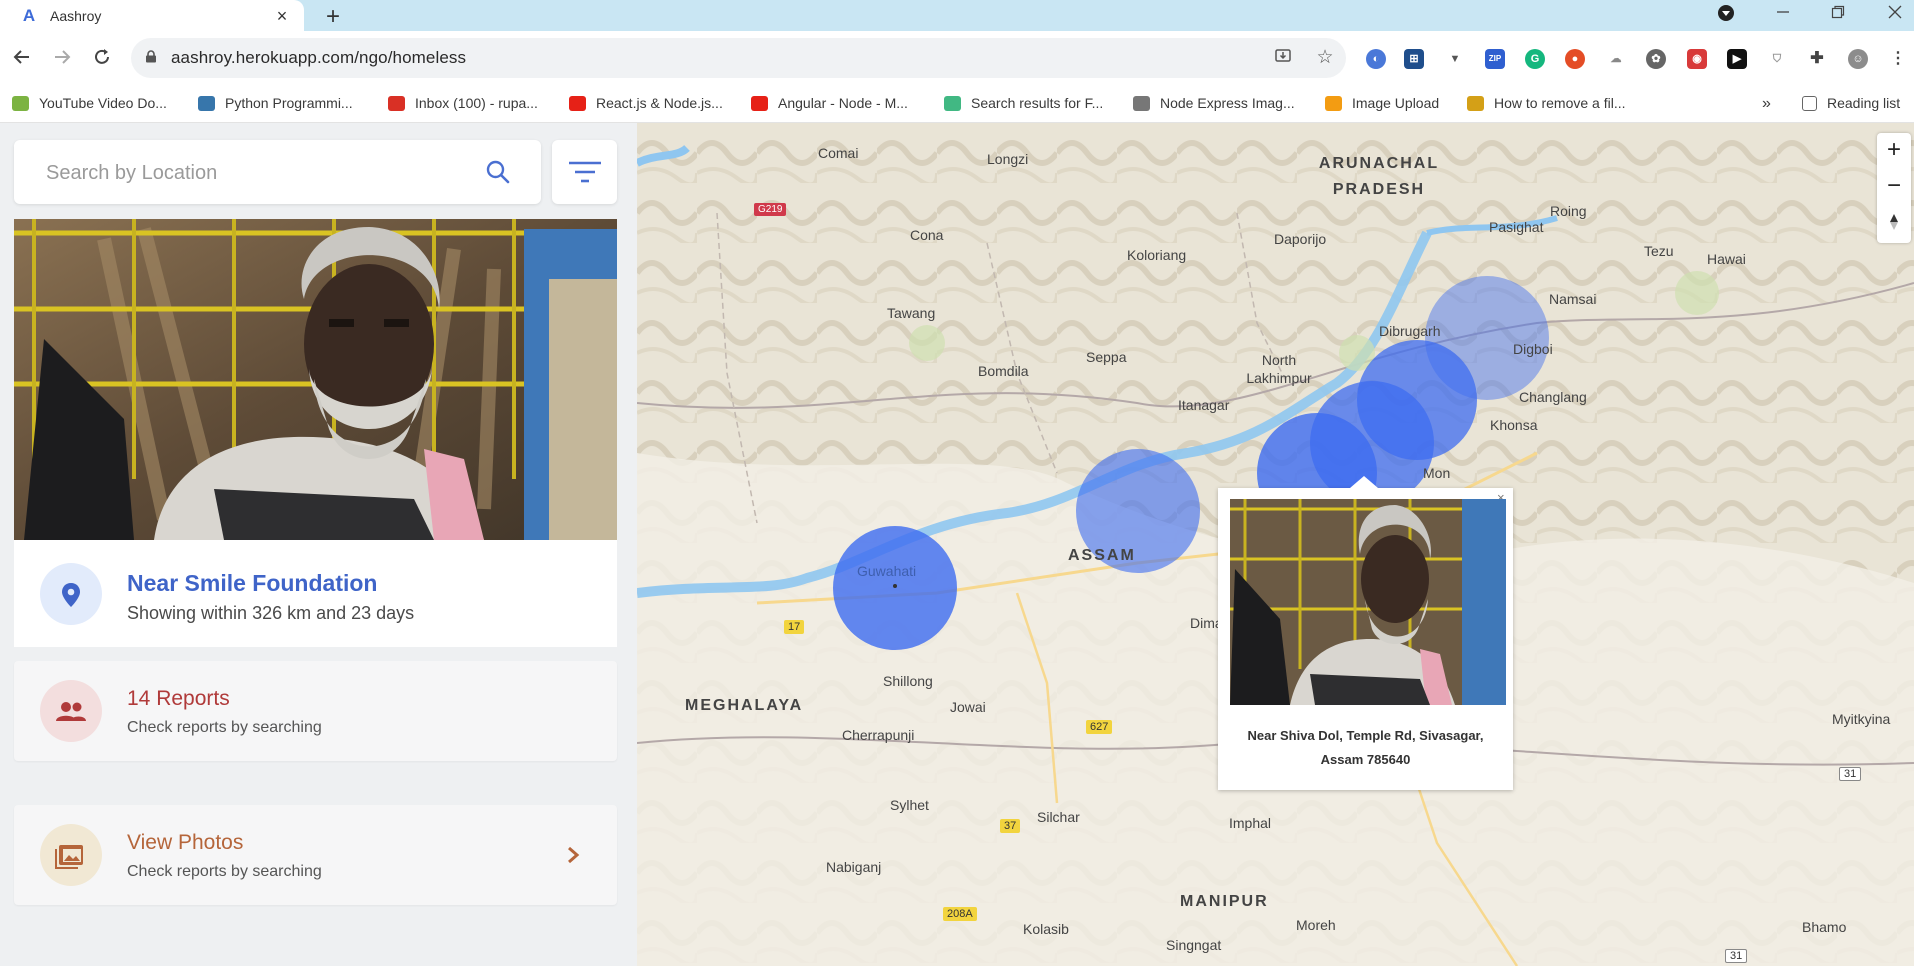 The width and height of the screenshot is (1914, 966). I want to click on chevron-right-icon, so click(574, 855).